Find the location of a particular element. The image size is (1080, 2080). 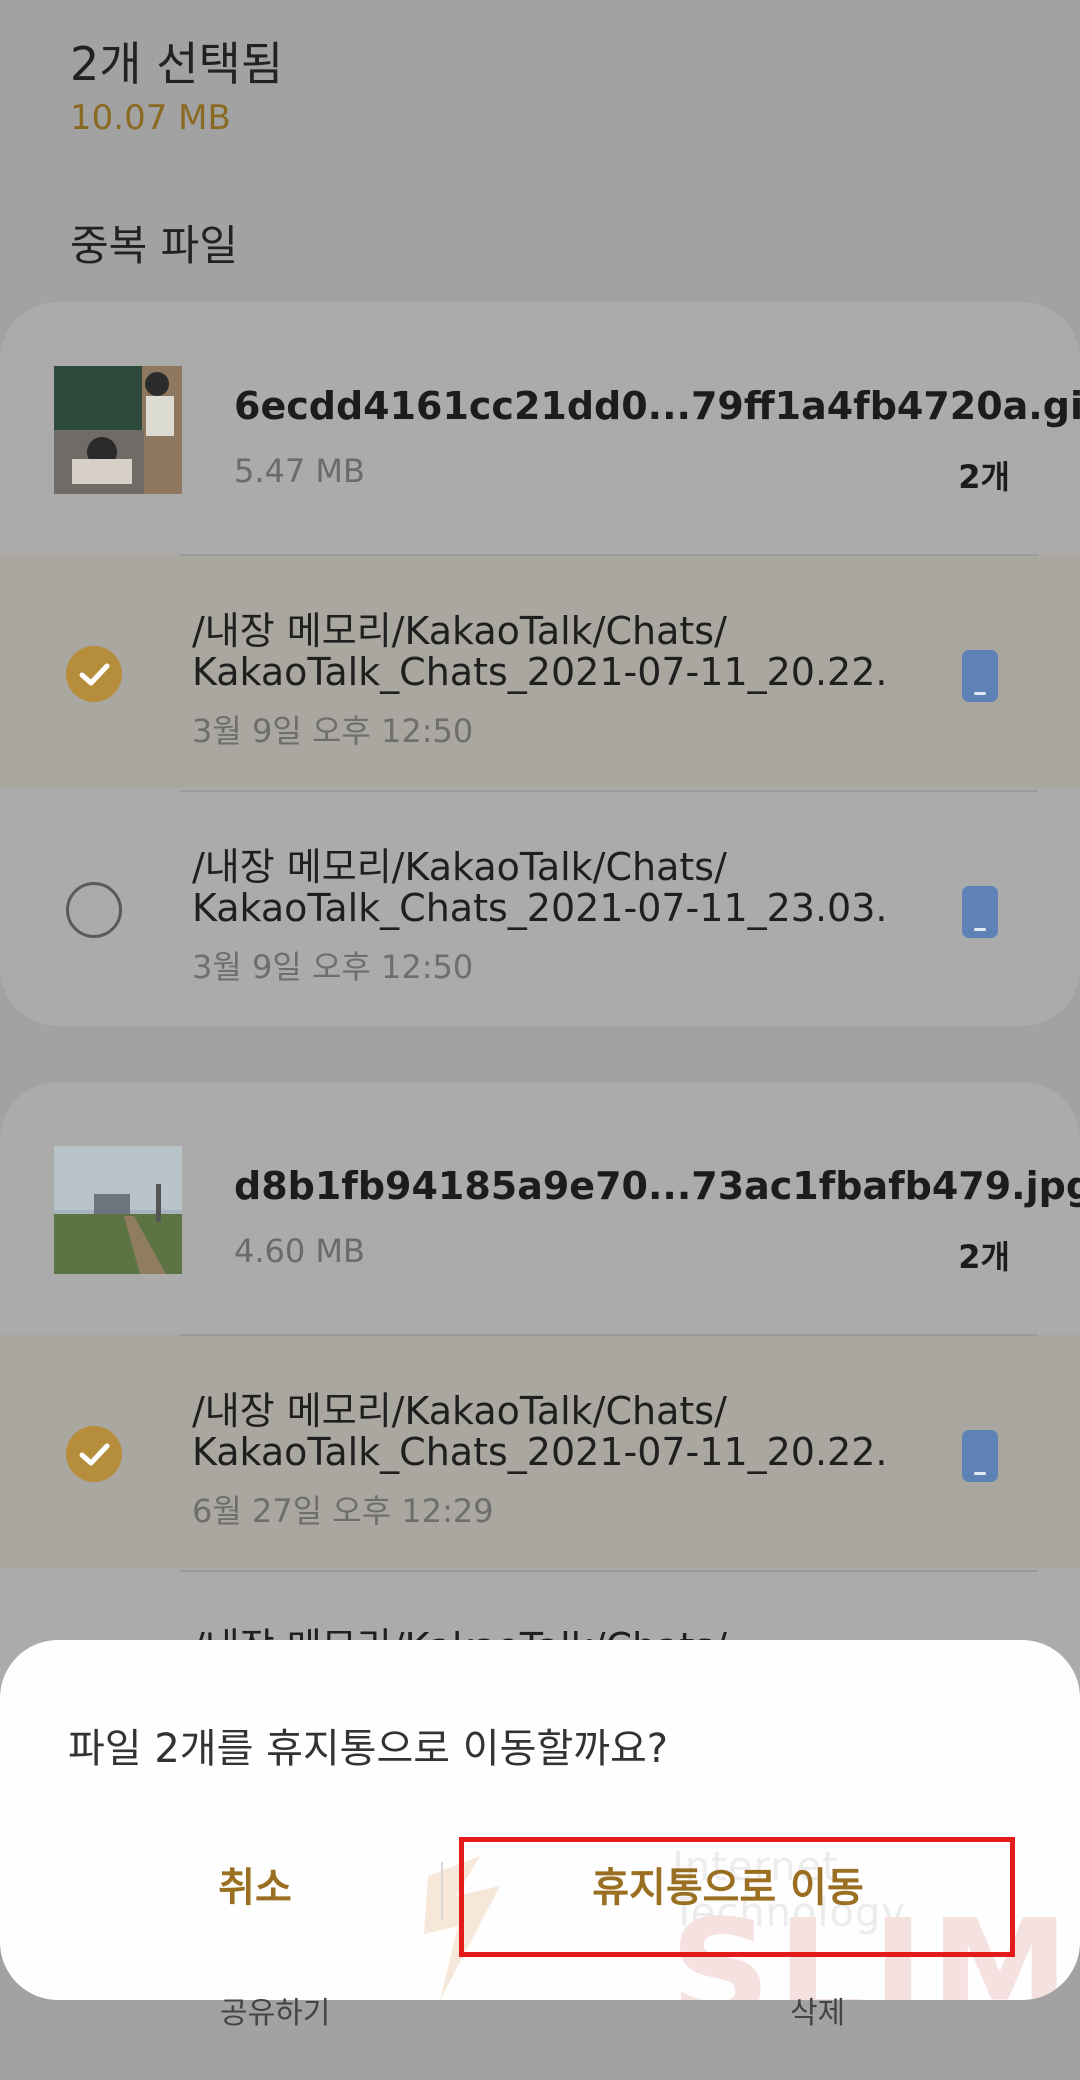

selection-title: 2개 선택됨 is located at coordinates (177, 64).